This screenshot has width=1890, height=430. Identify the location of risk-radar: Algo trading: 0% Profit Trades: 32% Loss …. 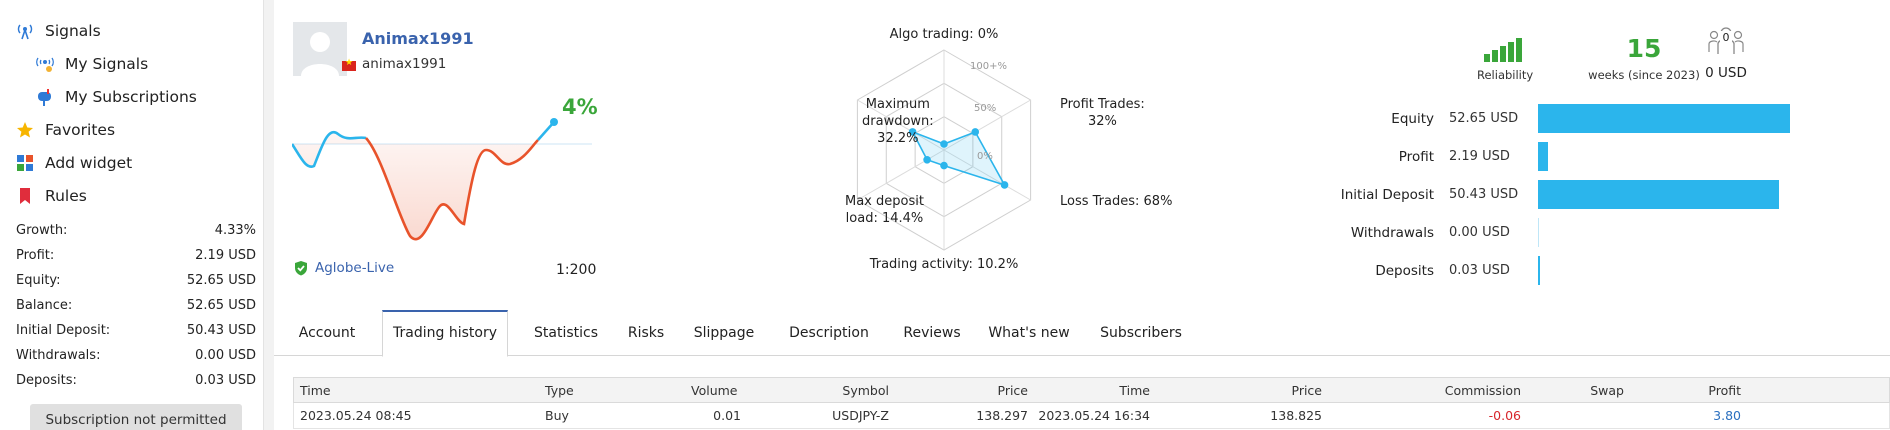
(958, 150).